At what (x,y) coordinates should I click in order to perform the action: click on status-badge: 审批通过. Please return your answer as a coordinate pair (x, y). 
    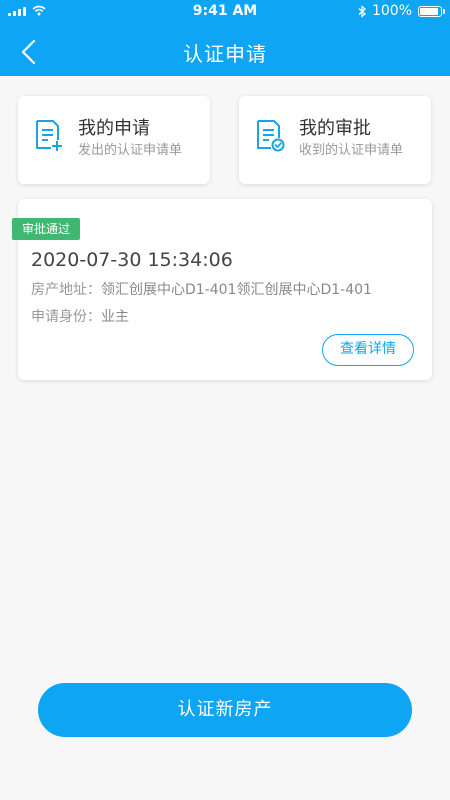
    Looking at the image, I should click on (46, 229).